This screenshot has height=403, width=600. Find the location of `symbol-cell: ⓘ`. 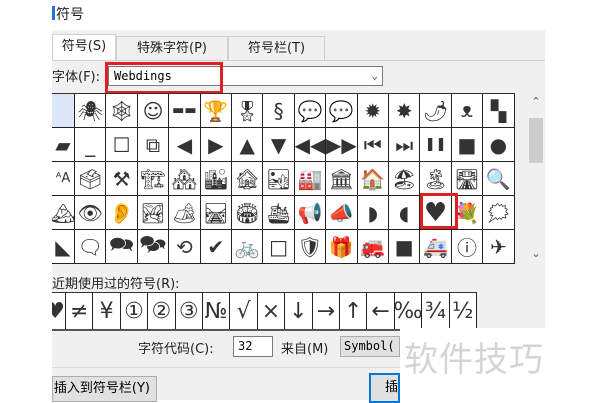

symbol-cell: ⓘ is located at coordinates (467, 247).